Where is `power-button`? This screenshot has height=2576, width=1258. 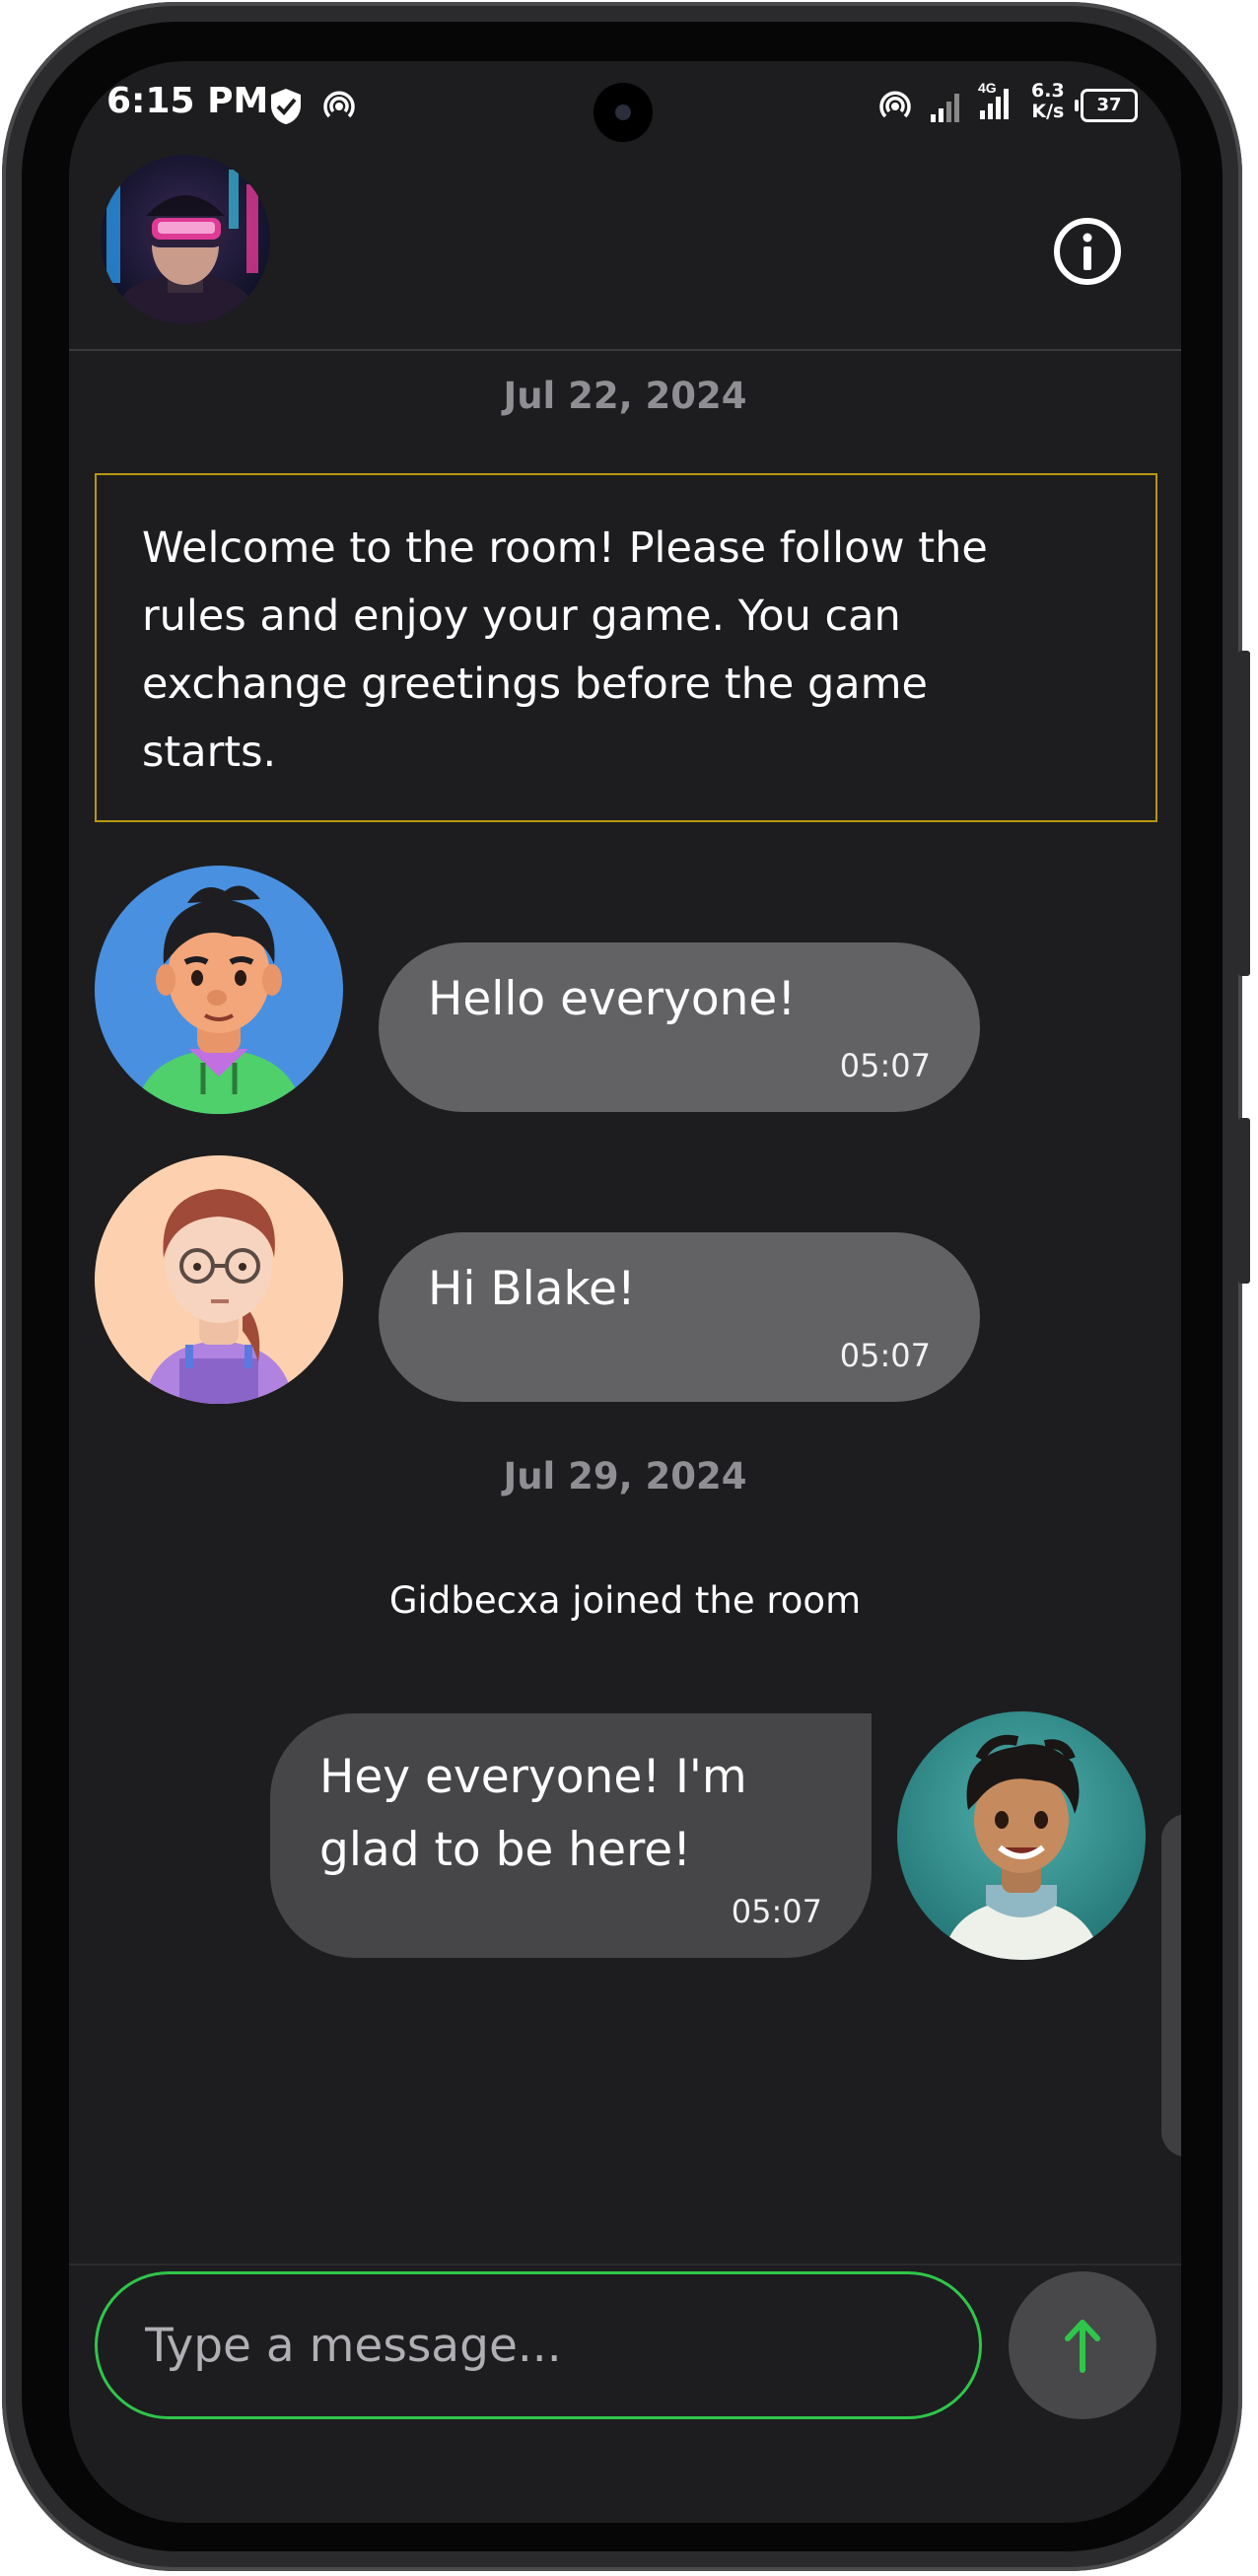 power-button is located at coordinates (1244, 814).